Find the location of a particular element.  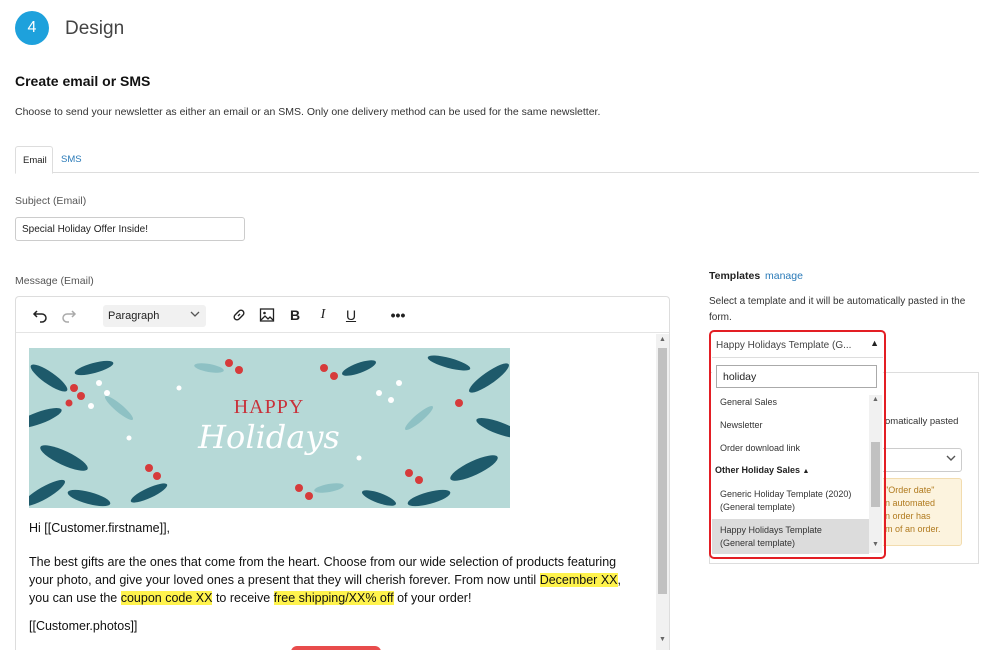

background-panel-text: omatically pasted is located at coordinates (922, 421).